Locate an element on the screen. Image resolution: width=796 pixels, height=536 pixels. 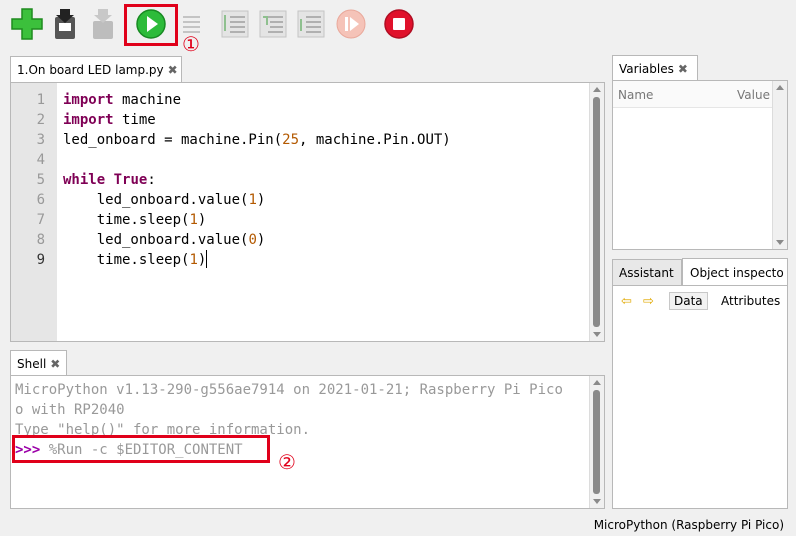
line-number: 6 is located at coordinates (40, 200).